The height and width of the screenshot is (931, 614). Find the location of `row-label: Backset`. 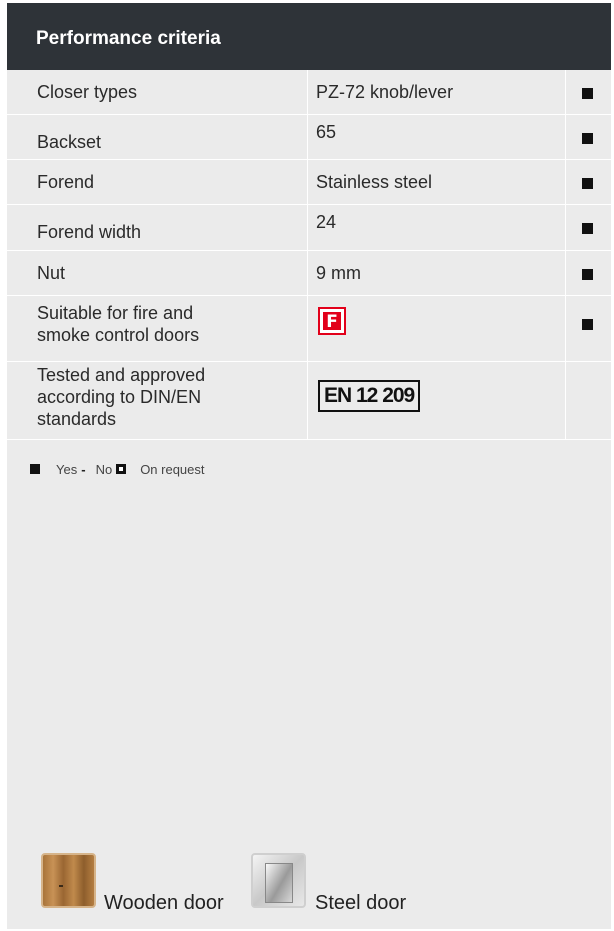

row-label: Backset is located at coordinates (157, 137).